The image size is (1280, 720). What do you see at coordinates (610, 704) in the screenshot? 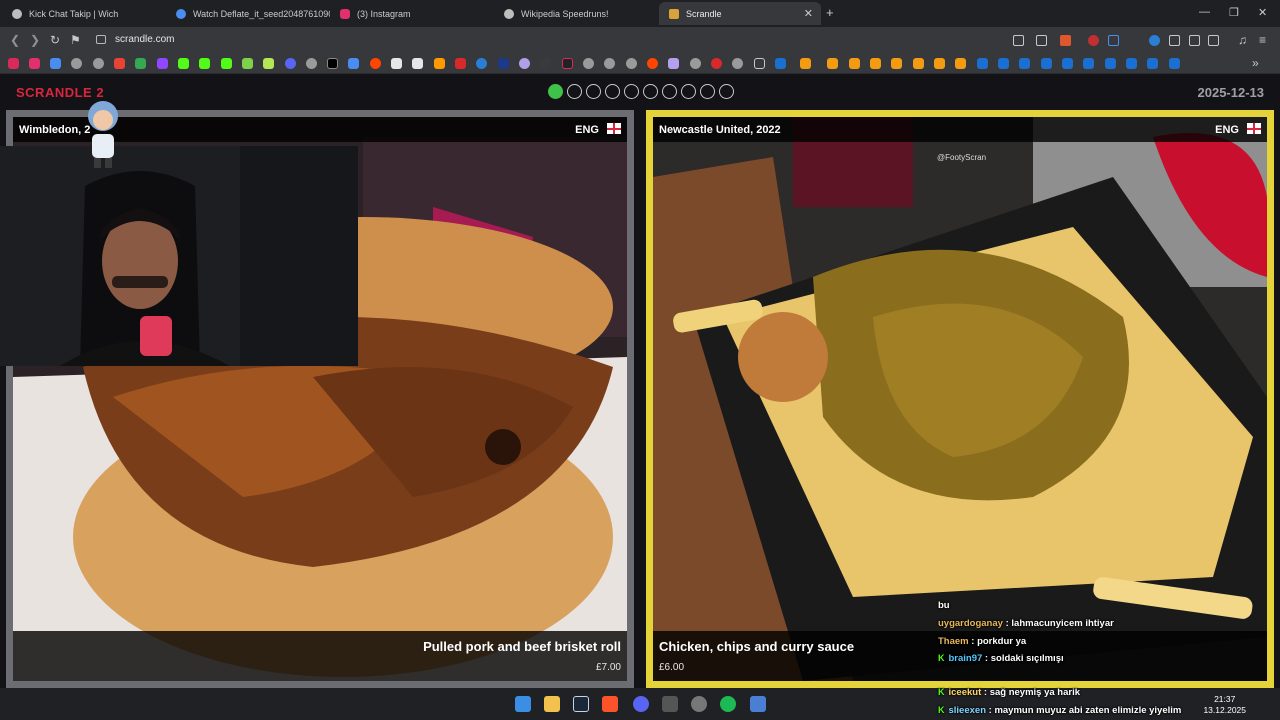
I see `brave-browser-icon` at bounding box center [610, 704].